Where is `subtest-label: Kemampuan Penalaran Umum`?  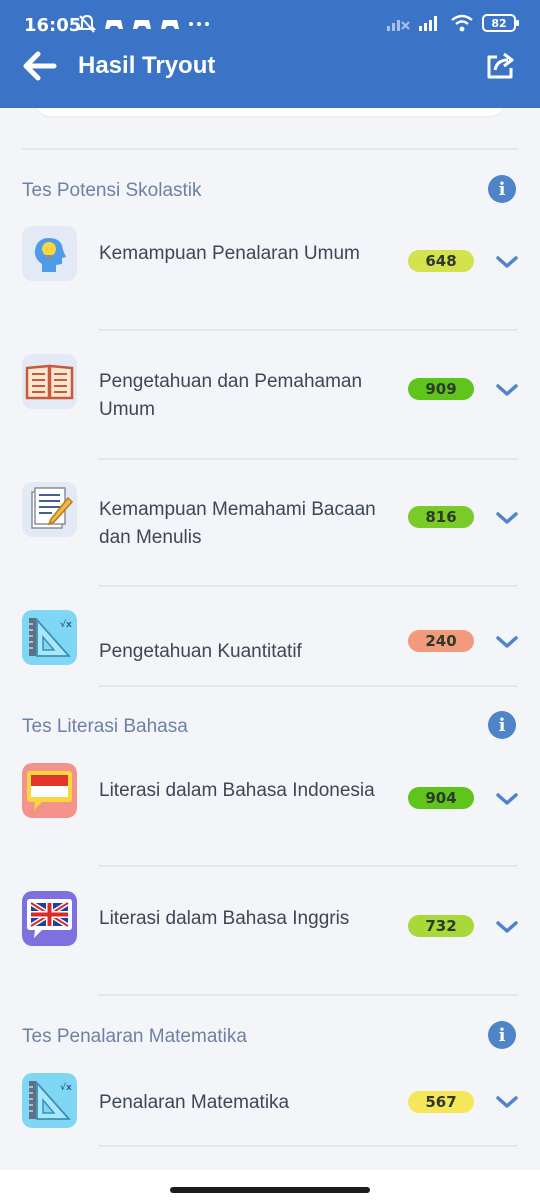
subtest-label: Kemampuan Penalaran Umum is located at coordinates (229, 253).